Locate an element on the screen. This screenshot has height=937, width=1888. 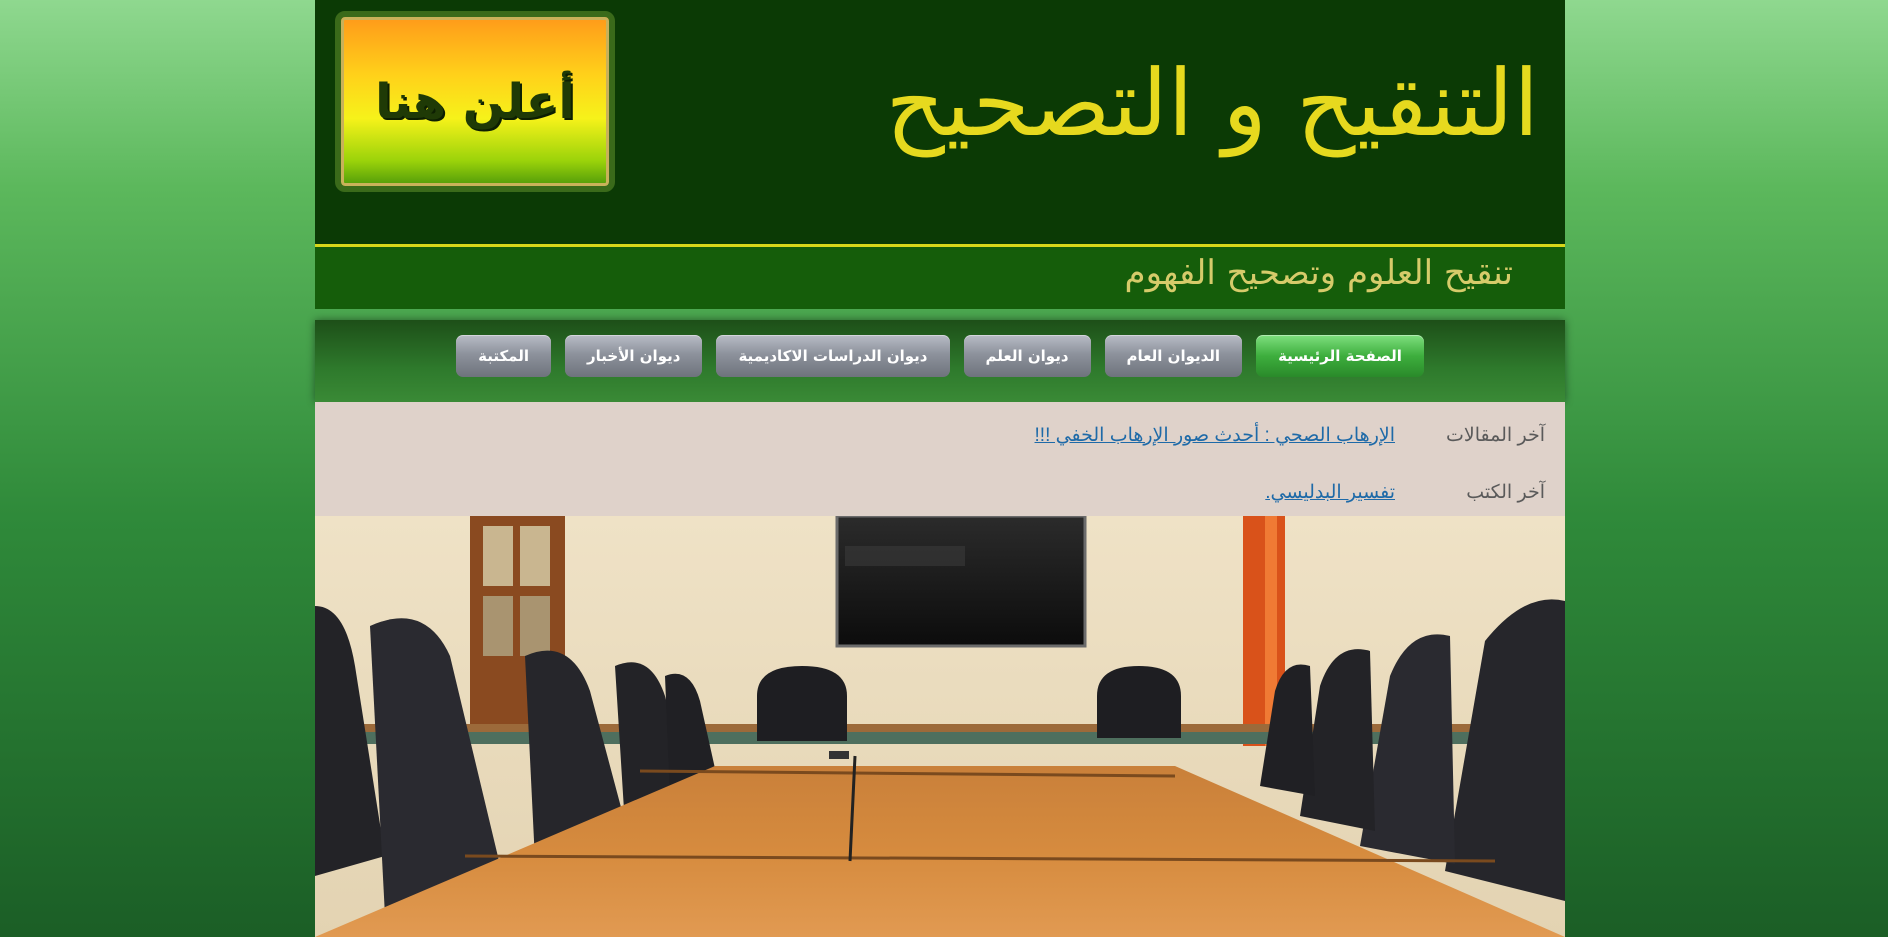
nav-item-news-diwan: ديوان الأخبار is located at coordinates (634, 356).